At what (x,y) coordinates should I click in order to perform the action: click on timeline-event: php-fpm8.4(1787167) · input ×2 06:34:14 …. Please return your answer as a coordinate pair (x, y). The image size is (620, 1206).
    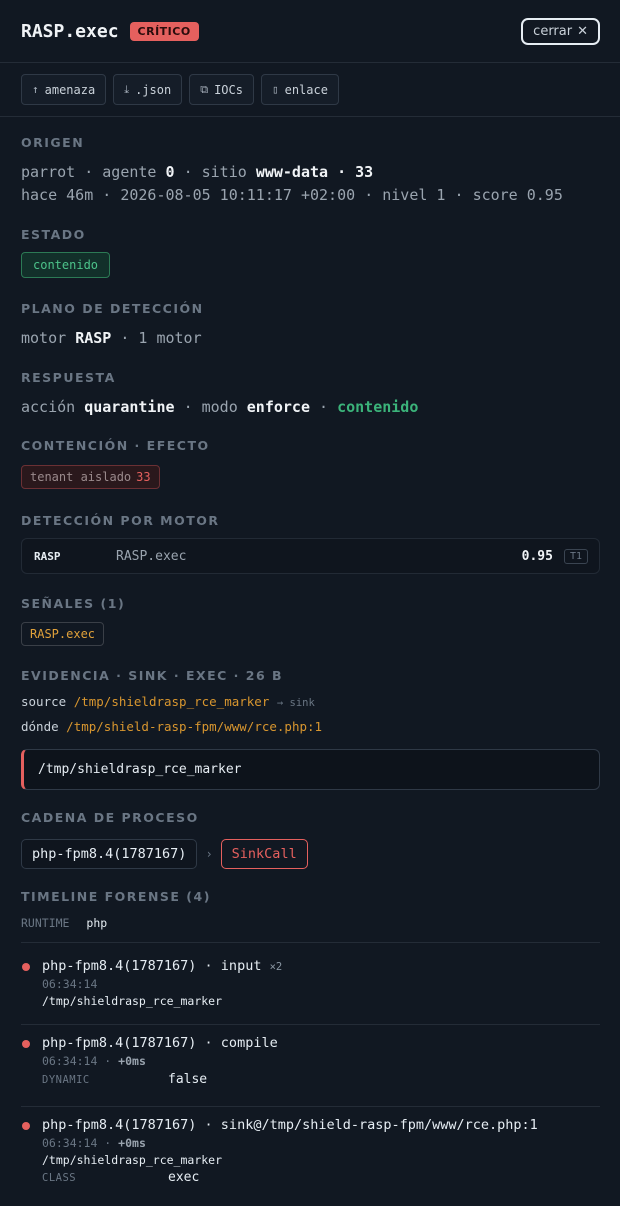
    Looking at the image, I should click on (310, 983).